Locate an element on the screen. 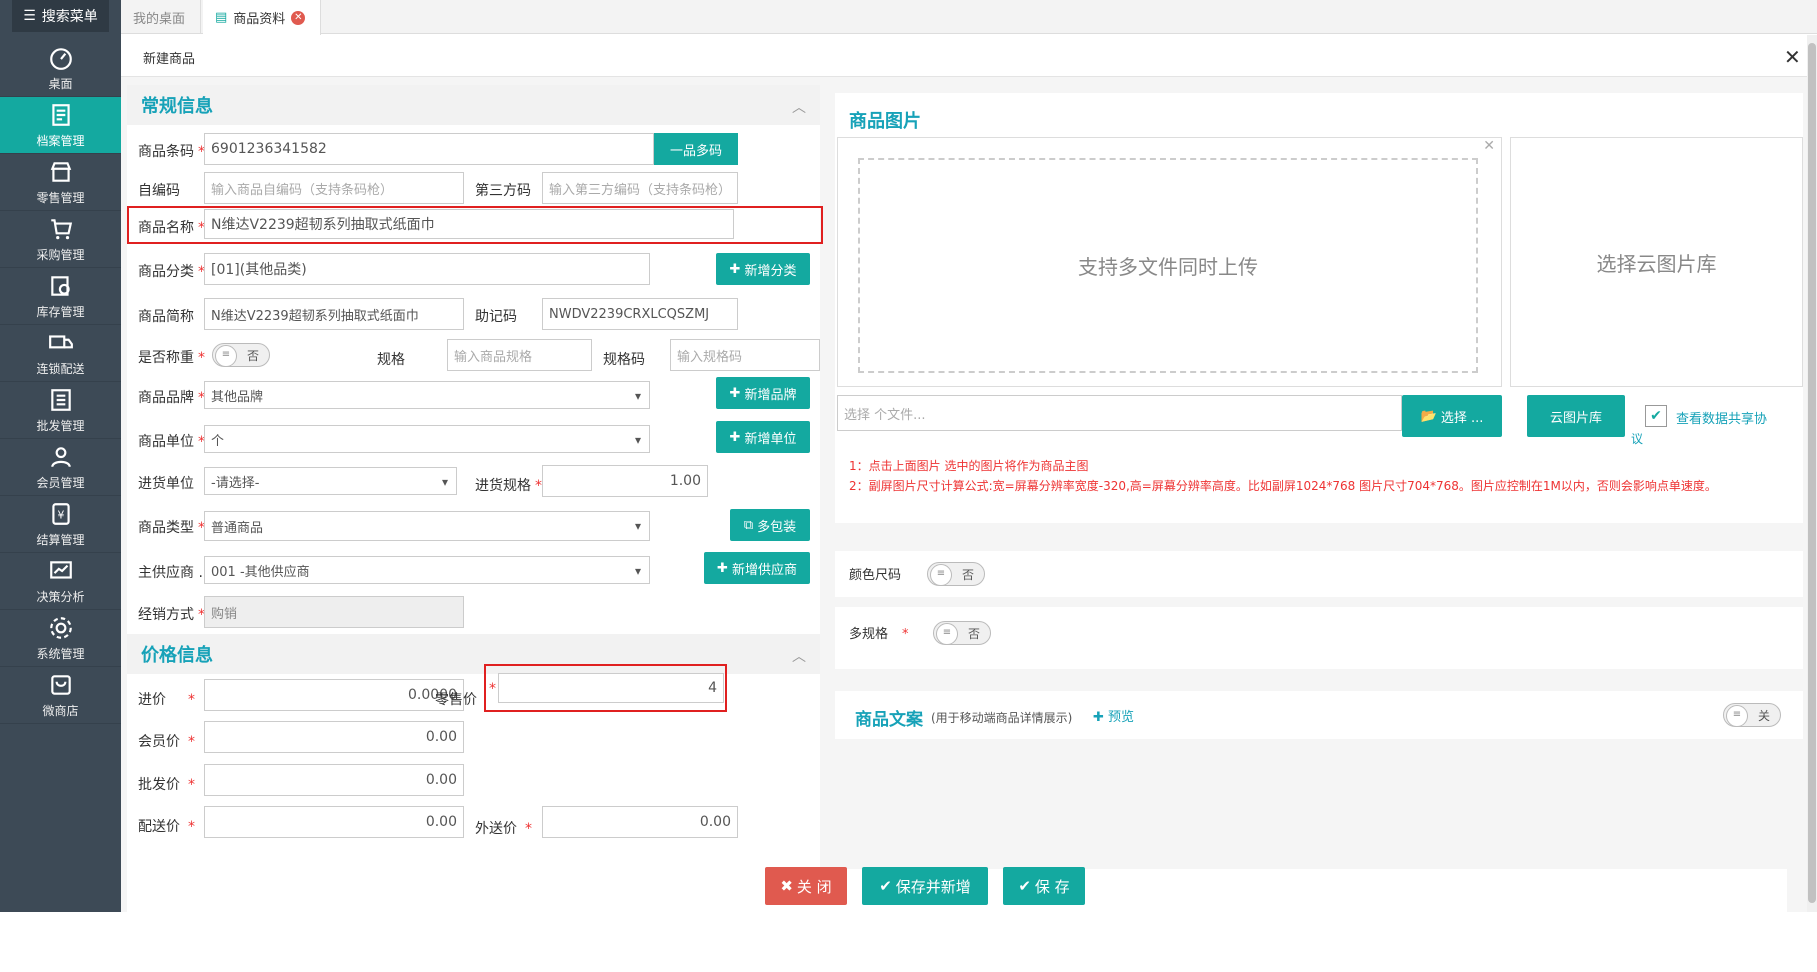 The image size is (1817, 972). external-link-icon: ⧉ is located at coordinates (748, 525).